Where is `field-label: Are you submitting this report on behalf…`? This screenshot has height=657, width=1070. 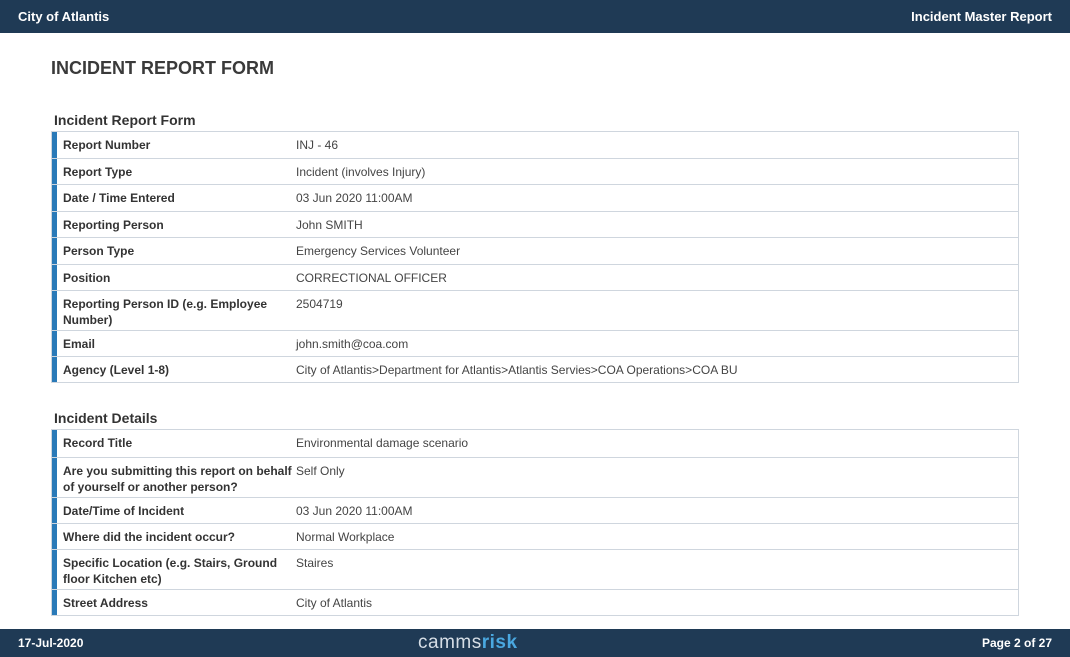 field-label: Are you submitting this report on behalf… is located at coordinates (174, 477).